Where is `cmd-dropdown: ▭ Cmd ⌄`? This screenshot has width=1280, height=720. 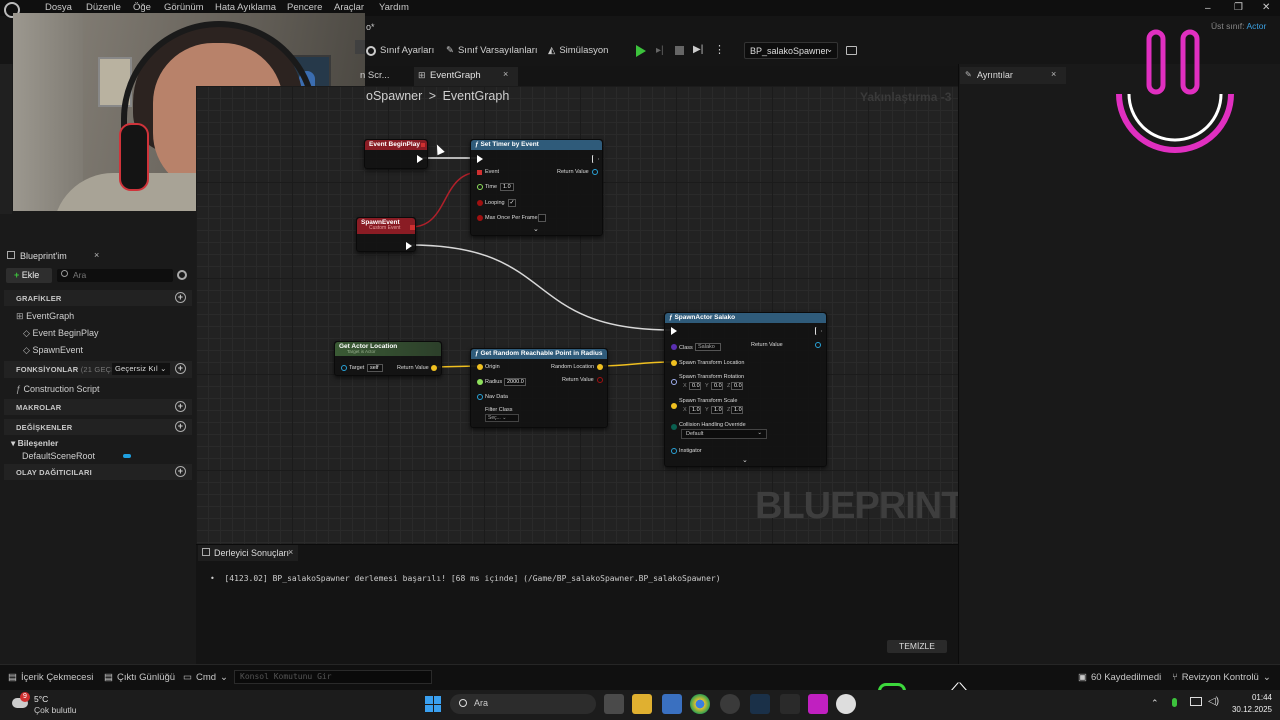 cmd-dropdown: ▭ Cmd ⌄ is located at coordinates (205, 677).